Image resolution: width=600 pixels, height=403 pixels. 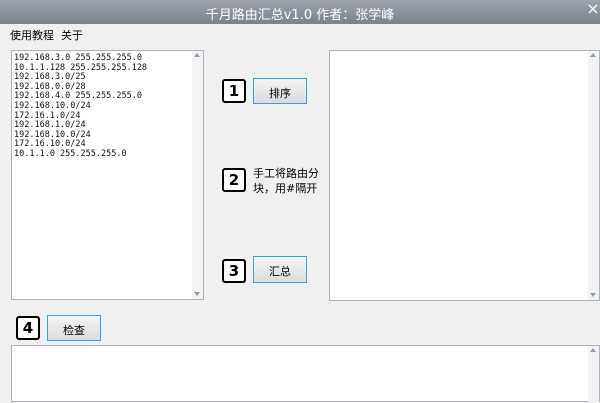 What do you see at coordinates (32, 35) in the screenshot?
I see `menu-item-tutorial: 使用教程` at bounding box center [32, 35].